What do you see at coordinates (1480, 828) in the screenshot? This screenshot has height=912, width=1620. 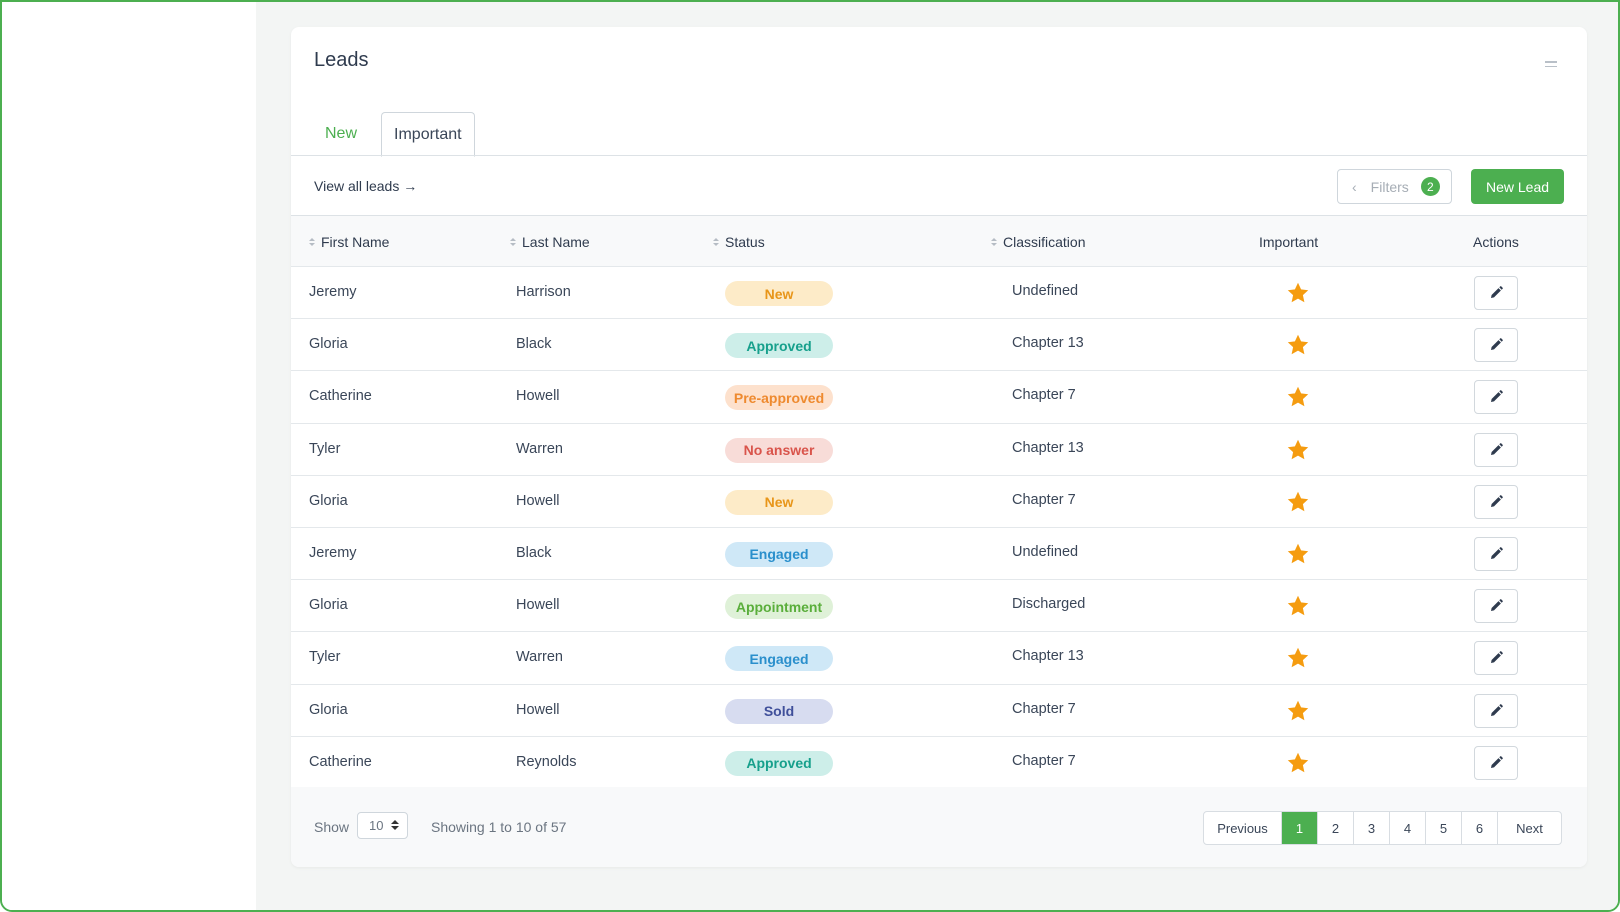 I see `page-button-6: 6` at bounding box center [1480, 828].